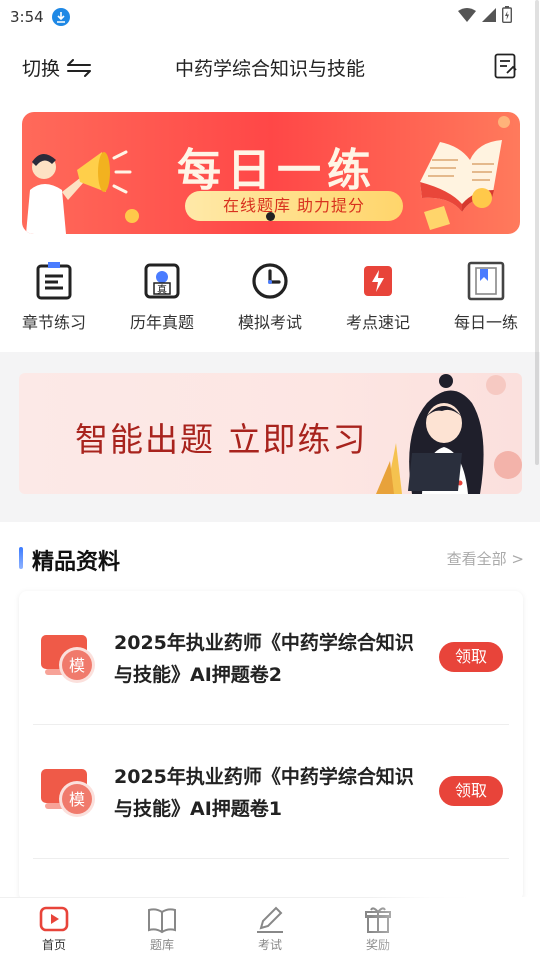  I want to click on tab-label: 考试, so click(269, 945).